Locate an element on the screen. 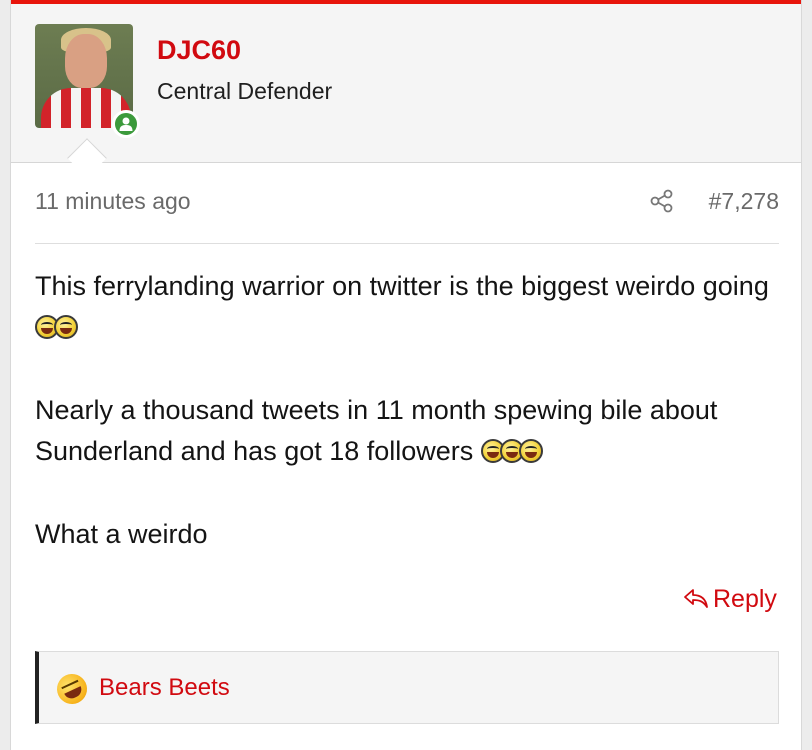 The image size is (812, 750). rofl-emoji-icon is located at coordinates (72, 689).